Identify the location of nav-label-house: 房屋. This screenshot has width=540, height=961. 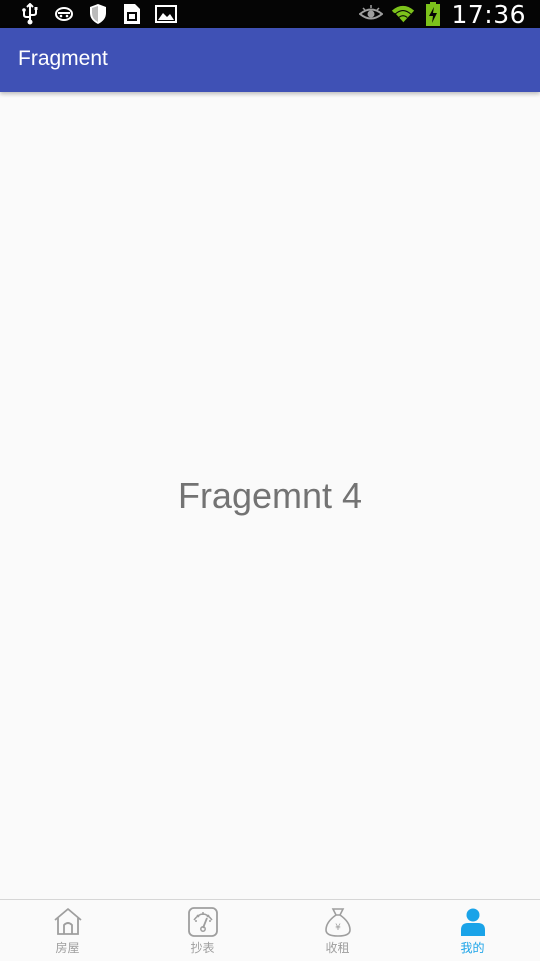
(67, 948).